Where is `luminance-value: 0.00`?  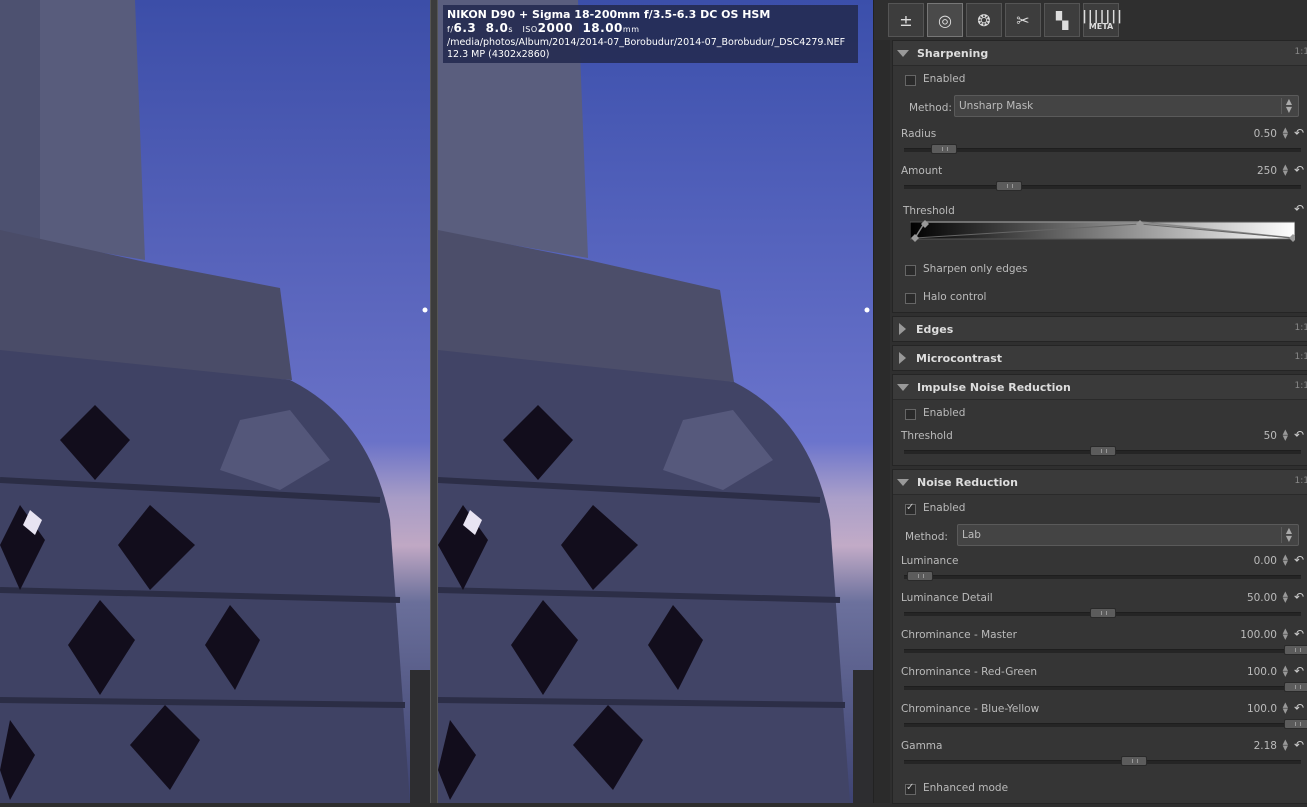 luminance-value: 0.00 is located at coordinates (1265, 561).